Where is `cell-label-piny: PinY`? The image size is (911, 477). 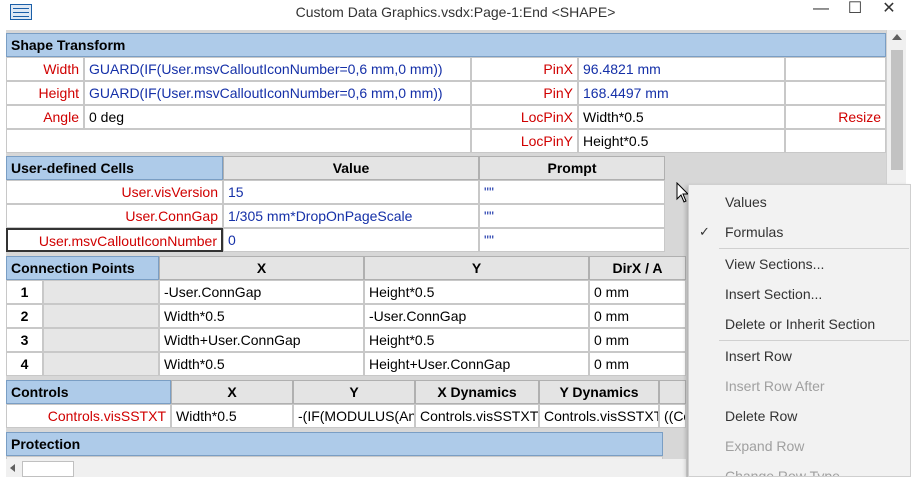 cell-label-piny: PinY is located at coordinates (524, 93).